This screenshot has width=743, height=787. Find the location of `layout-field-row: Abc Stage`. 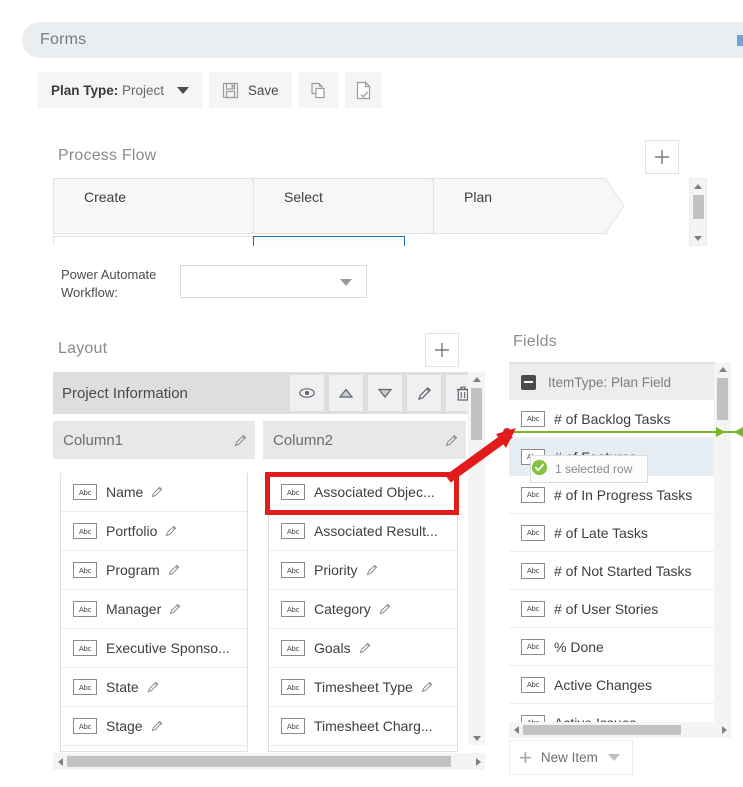

layout-field-row: Abc Stage is located at coordinates (154, 726).